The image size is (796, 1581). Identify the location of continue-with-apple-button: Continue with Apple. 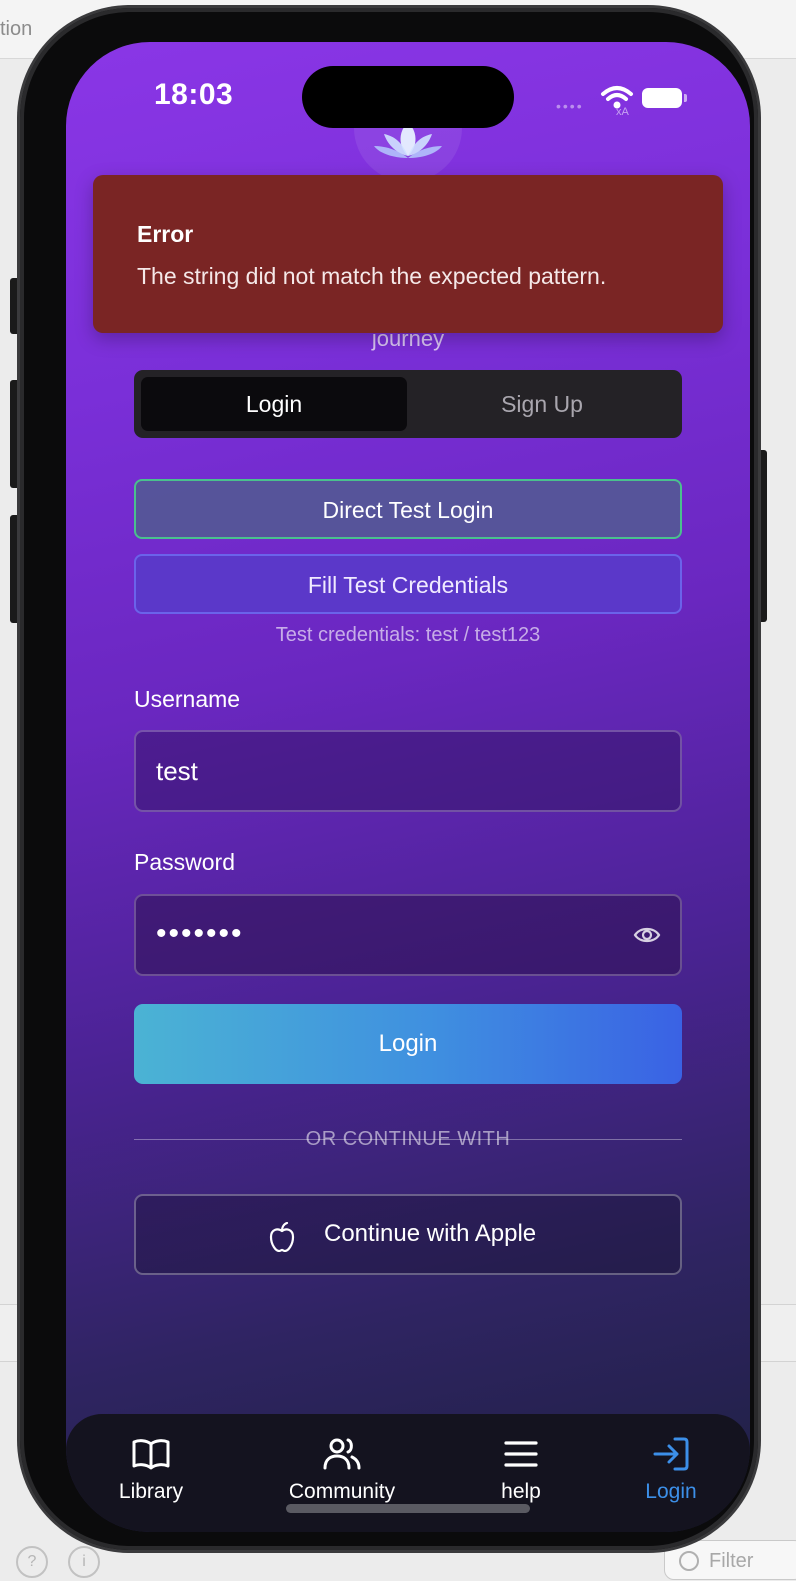
(408, 1234).